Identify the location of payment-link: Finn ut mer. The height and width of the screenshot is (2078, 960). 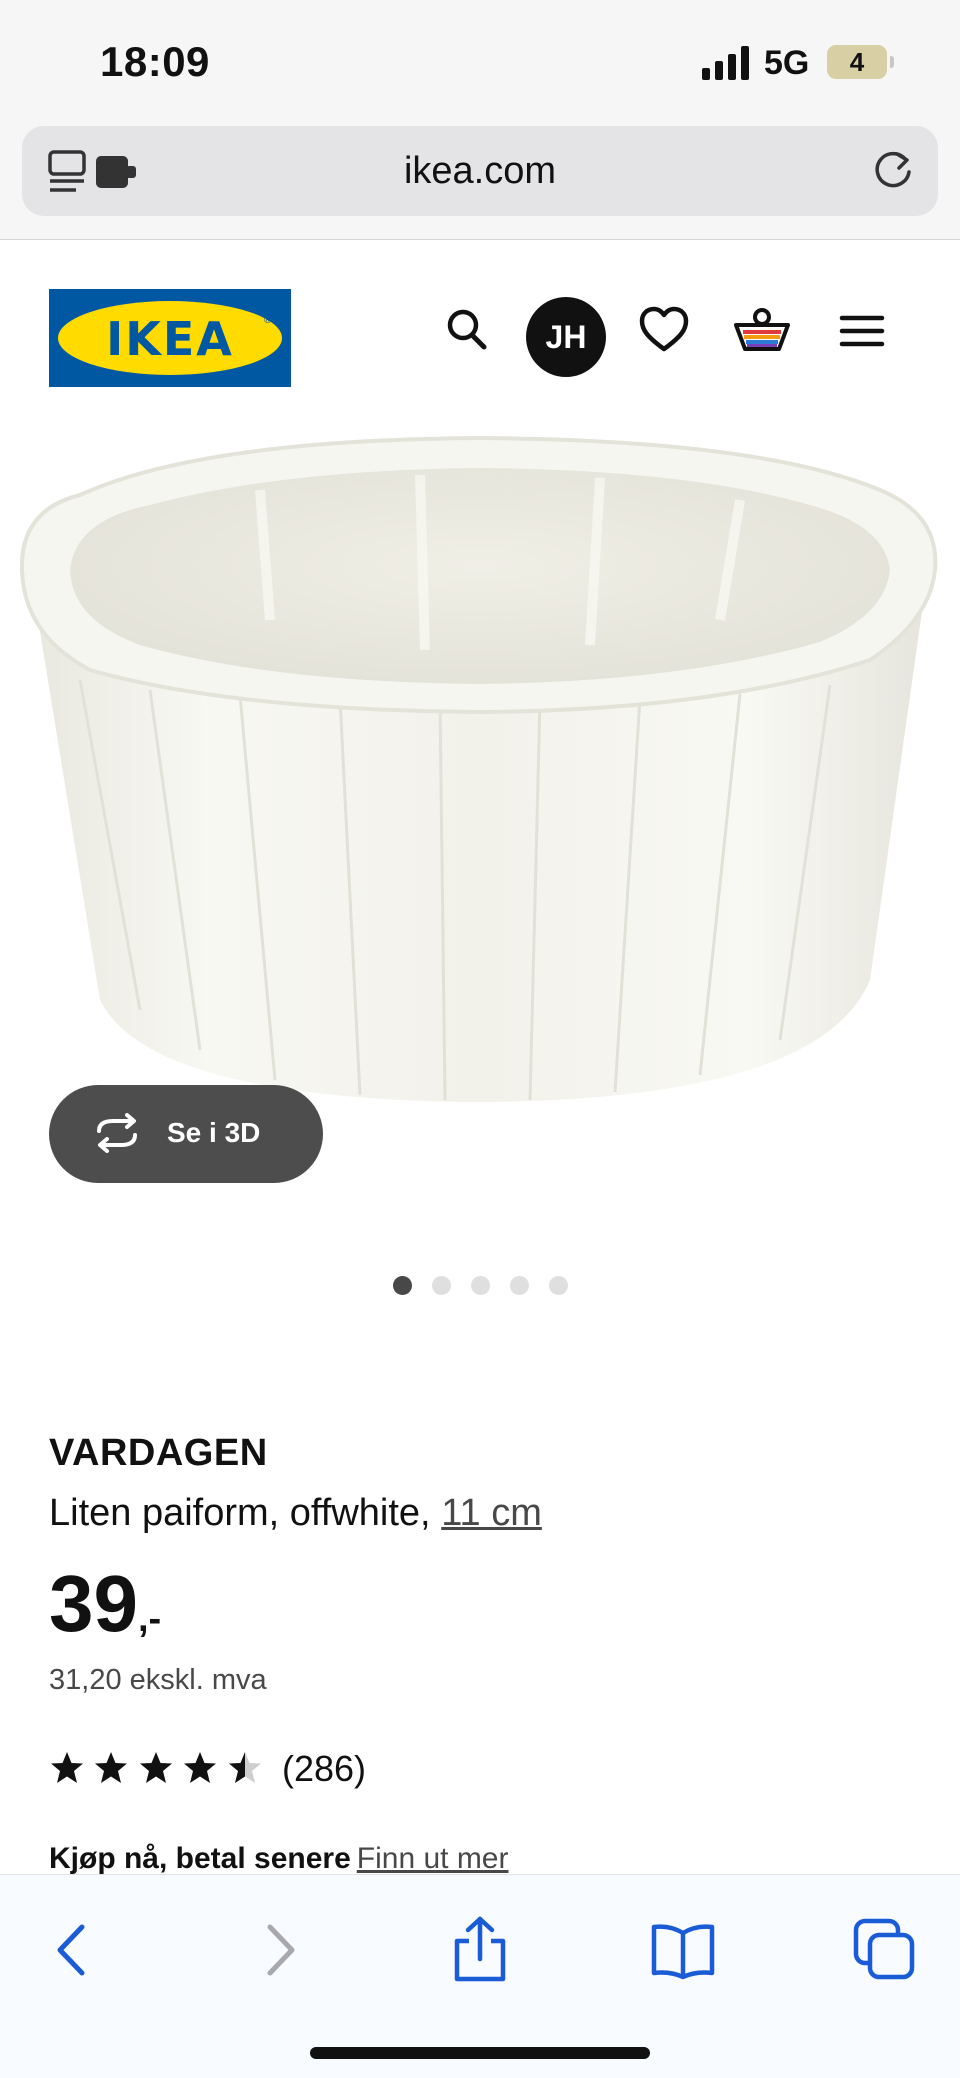
(433, 1858).